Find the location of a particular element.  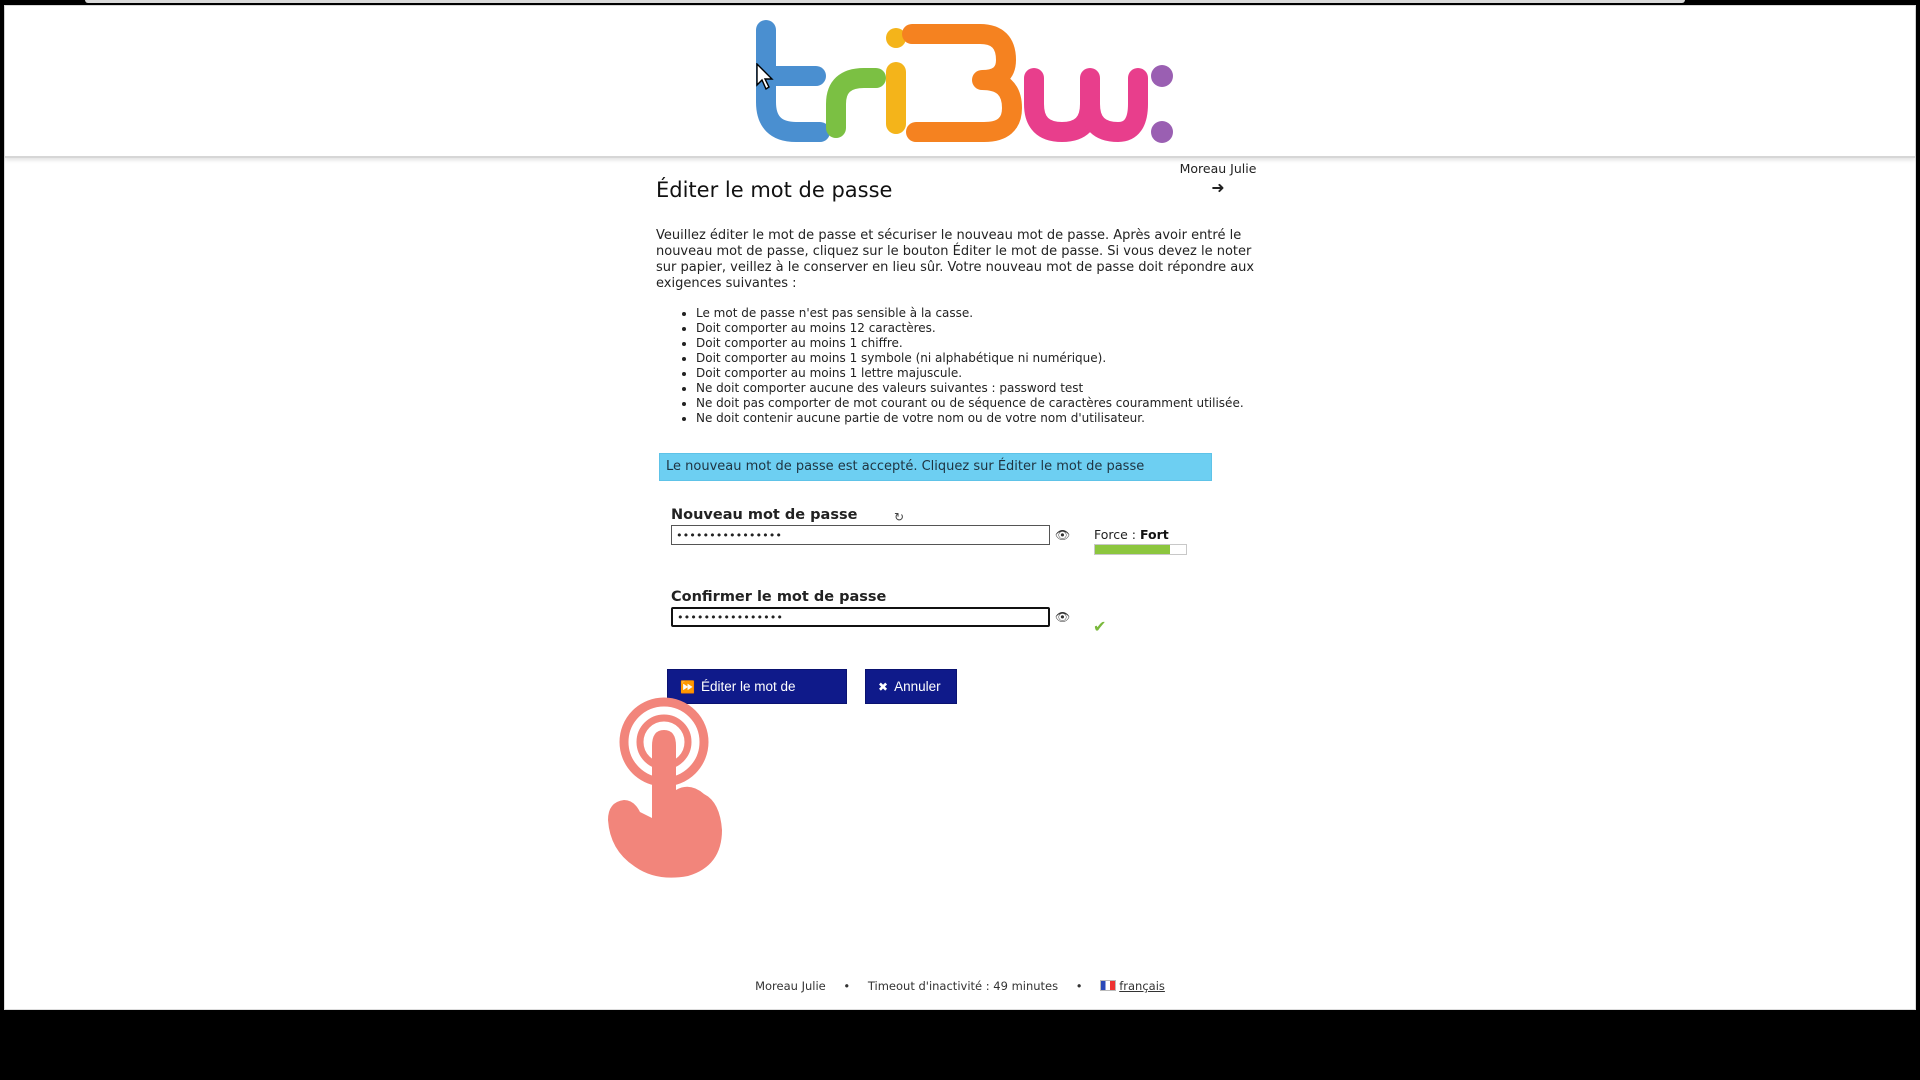

confirm-password-label: Confirmer le mot de passe is located at coordinates (779, 597).